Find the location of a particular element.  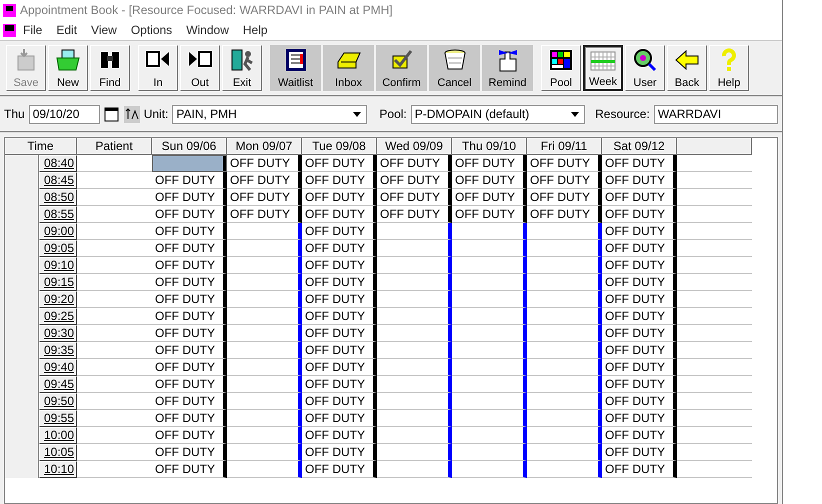

time-slot-button: 09:55 is located at coordinates (58, 418).